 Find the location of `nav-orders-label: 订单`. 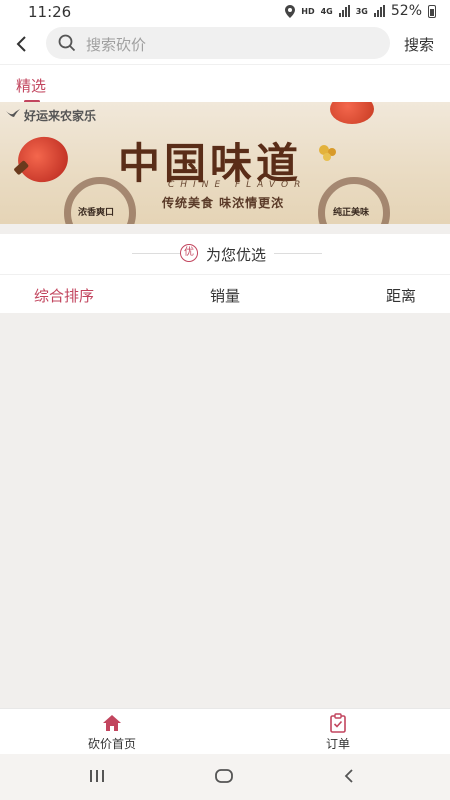

nav-orders-label: 订单 is located at coordinates (337, 744).